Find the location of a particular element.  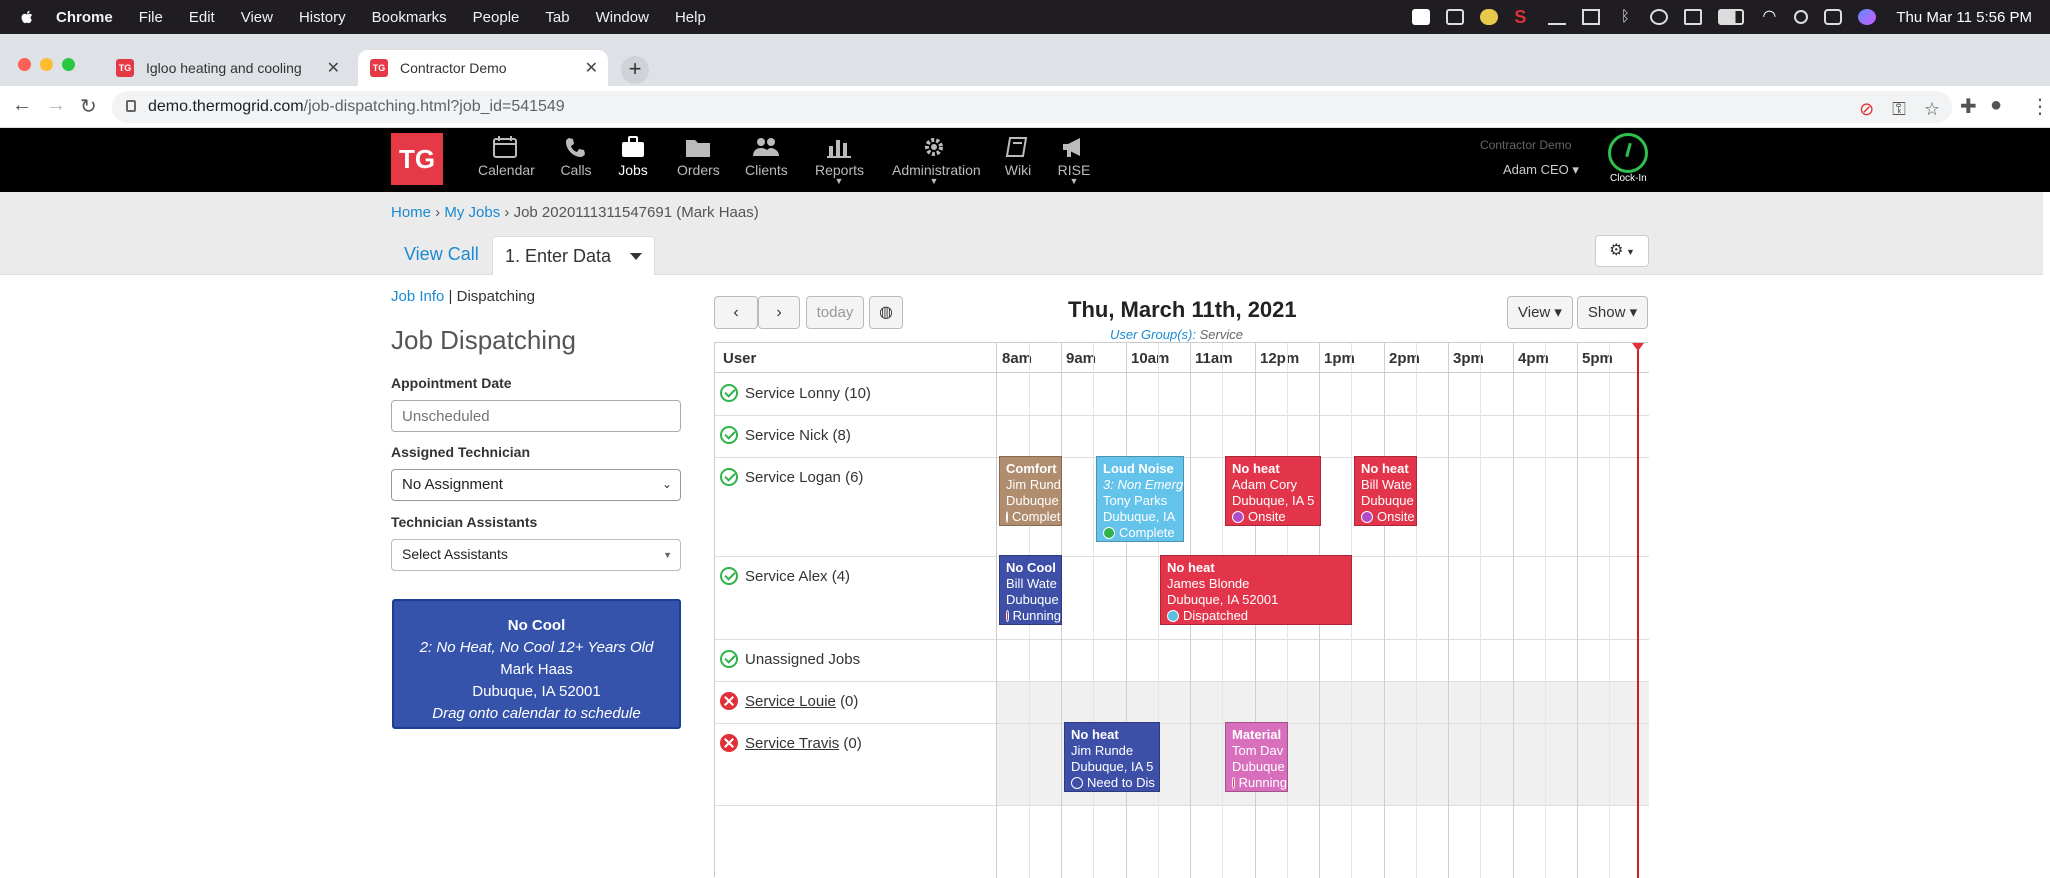

calendar-today-button: today is located at coordinates (835, 312).